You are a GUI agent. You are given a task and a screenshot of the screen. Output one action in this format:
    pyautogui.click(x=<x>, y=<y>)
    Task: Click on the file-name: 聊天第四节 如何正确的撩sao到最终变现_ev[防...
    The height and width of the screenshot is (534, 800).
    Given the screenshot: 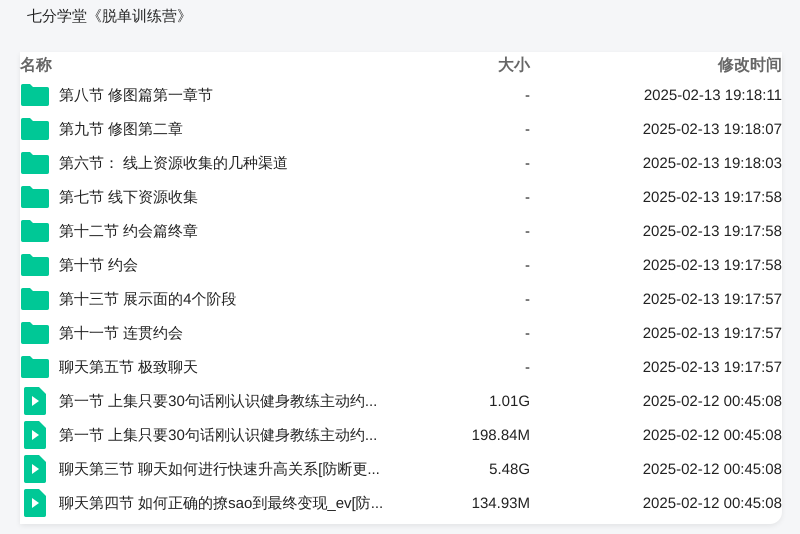 What is the action you would take?
    pyautogui.click(x=221, y=503)
    